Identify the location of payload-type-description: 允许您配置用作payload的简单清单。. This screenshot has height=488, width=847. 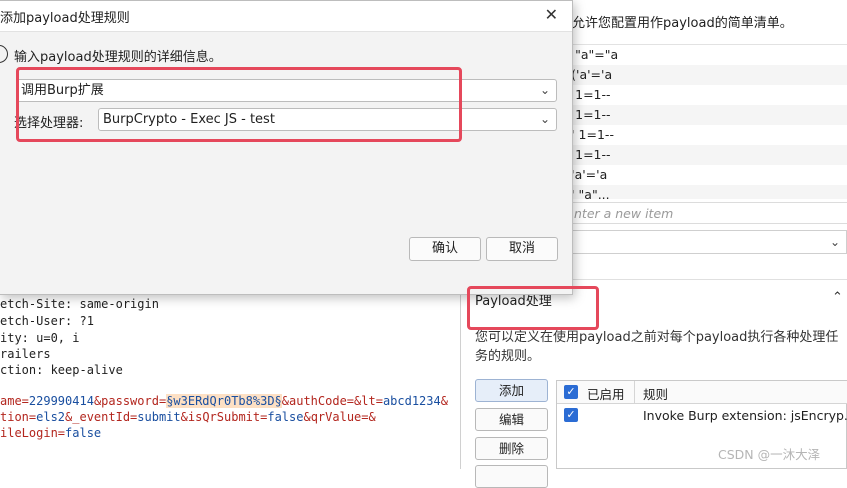
(682, 23).